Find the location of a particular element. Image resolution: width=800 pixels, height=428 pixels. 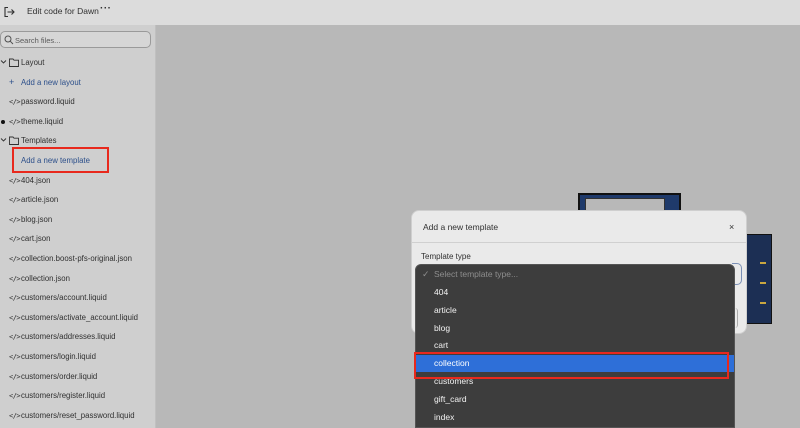

file-name: collection.boost-pfs-original.json is located at coordinates (76, 258).